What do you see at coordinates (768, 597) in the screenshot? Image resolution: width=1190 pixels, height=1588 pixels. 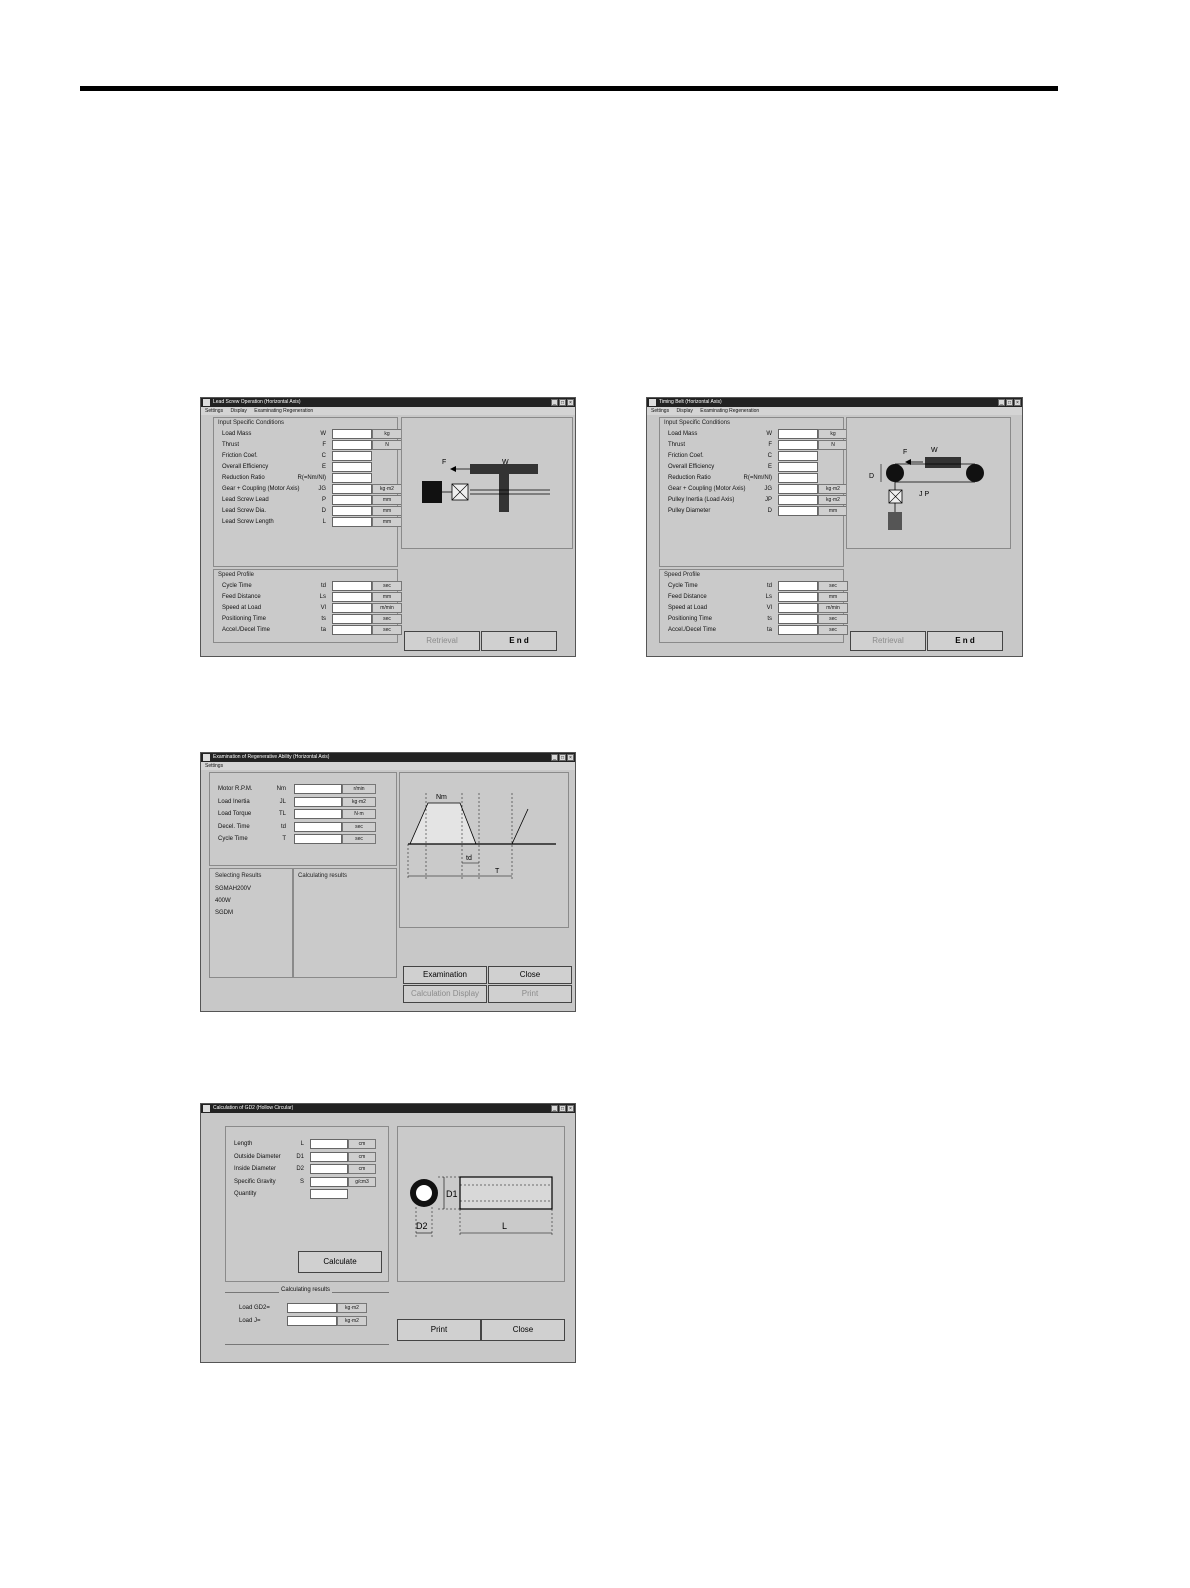 I see `field-symbol: Ls` at bounding box center [768, 597].